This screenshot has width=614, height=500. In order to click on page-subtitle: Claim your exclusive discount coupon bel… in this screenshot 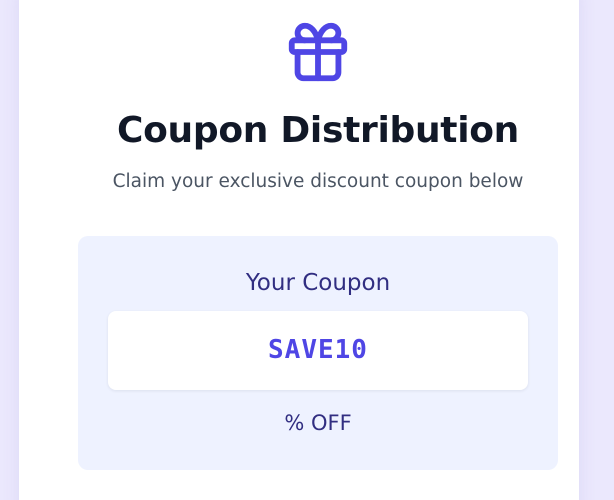, I will do `click(318, 181)`.